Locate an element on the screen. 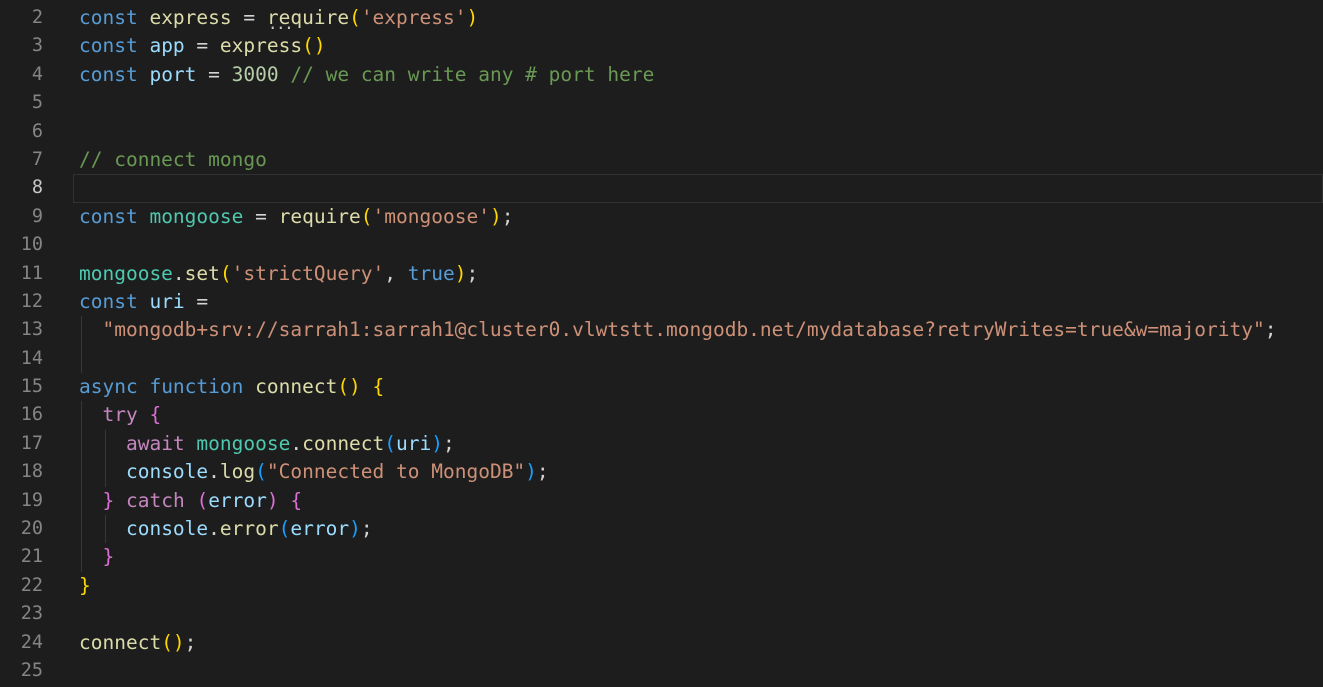 The image size is (1323, 687). code-token: app is located at coordinates (167, 46).